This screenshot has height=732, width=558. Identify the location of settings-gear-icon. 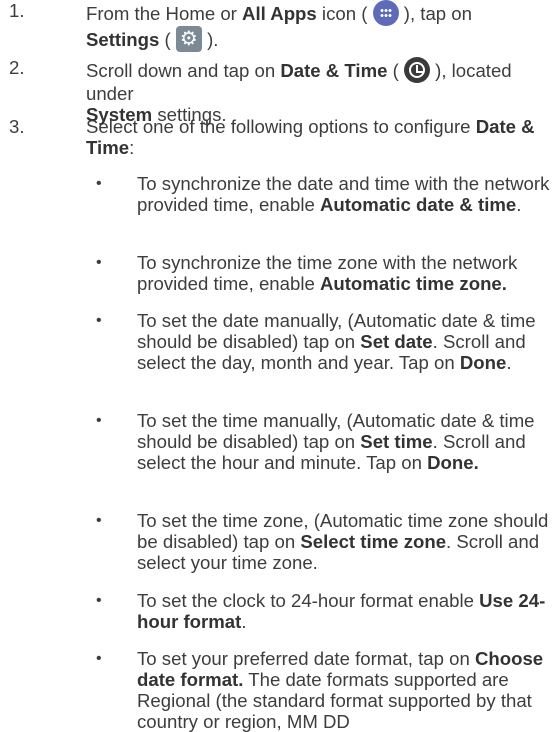
(188, 39).